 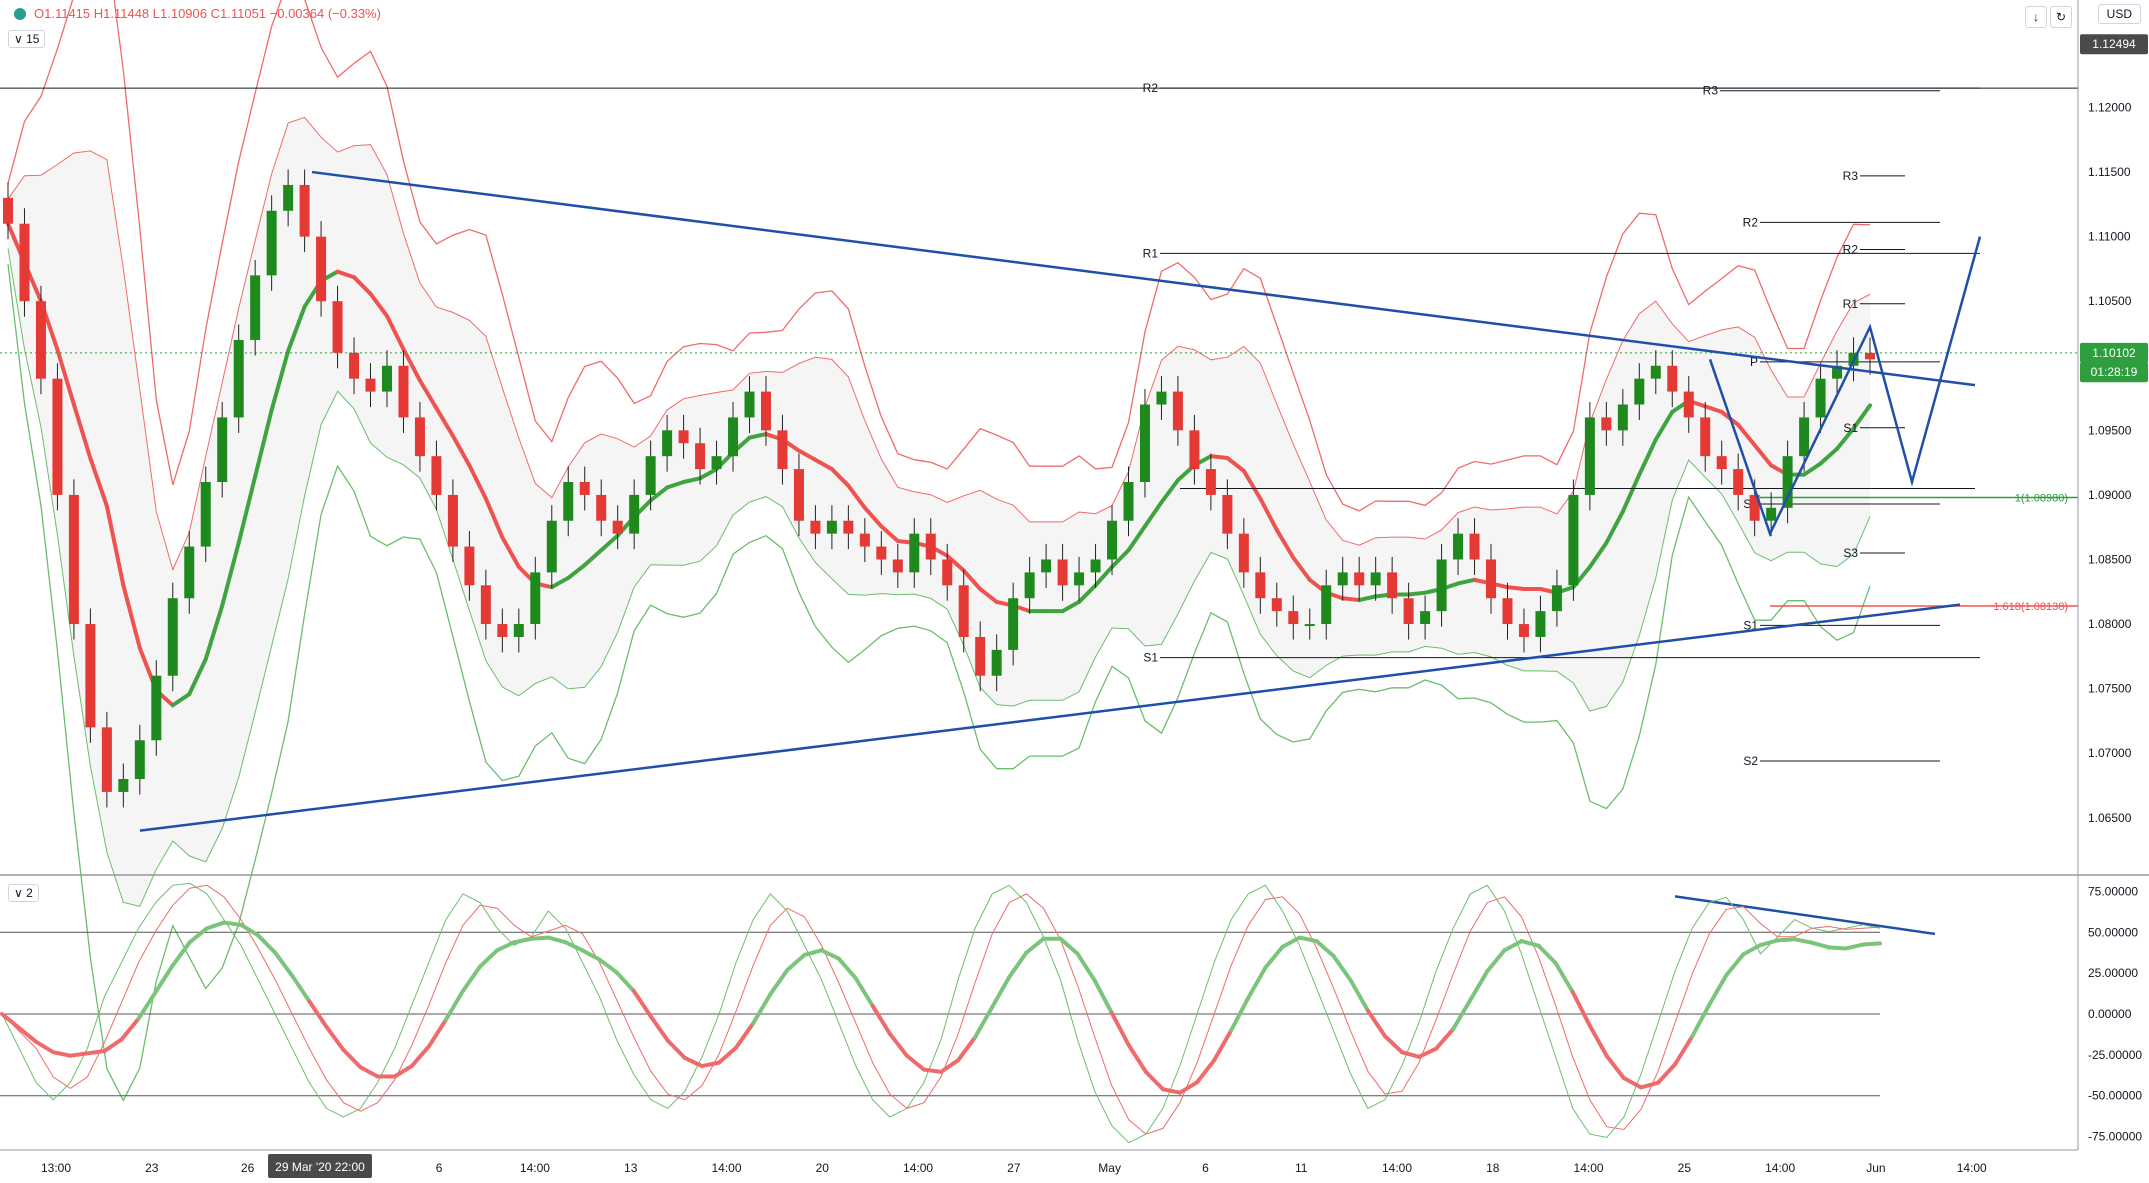 I want to click on download-icon: ↓, so click(x=2036, y=17).